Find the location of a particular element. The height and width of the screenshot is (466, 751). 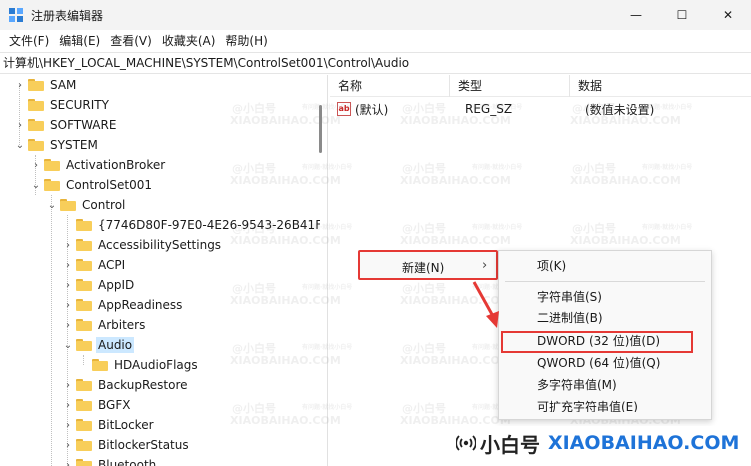

brand-name-cn: 小白号 is located at coordinates (510, 444).